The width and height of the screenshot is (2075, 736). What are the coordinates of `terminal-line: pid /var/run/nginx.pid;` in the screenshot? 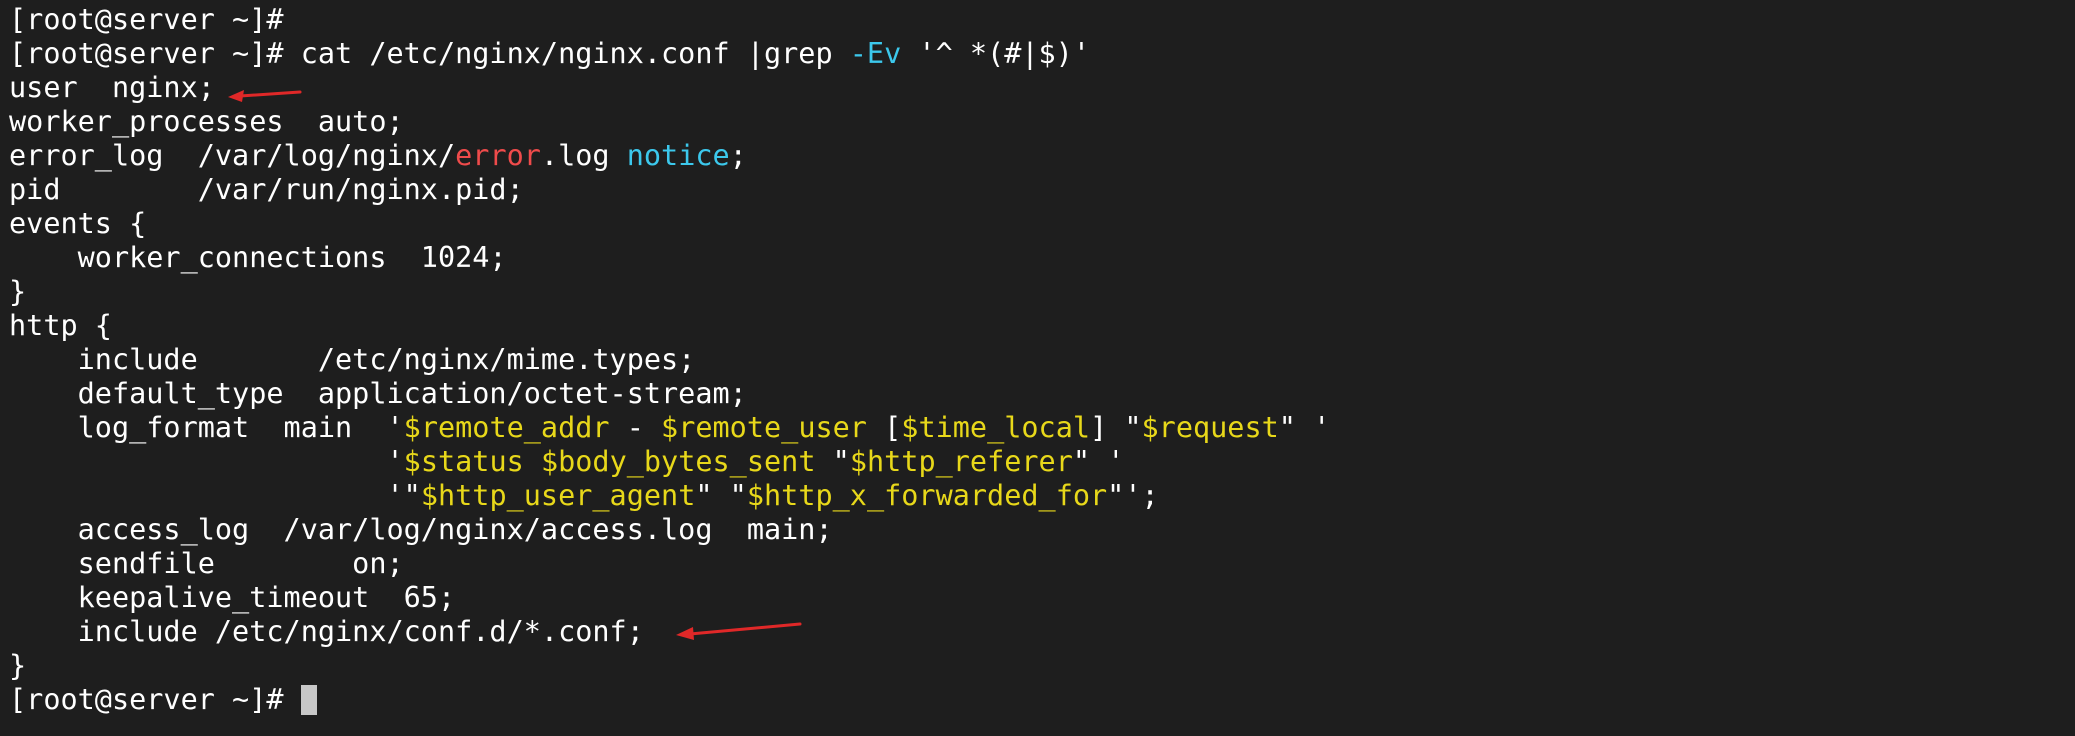 It's located at (1042, 190).